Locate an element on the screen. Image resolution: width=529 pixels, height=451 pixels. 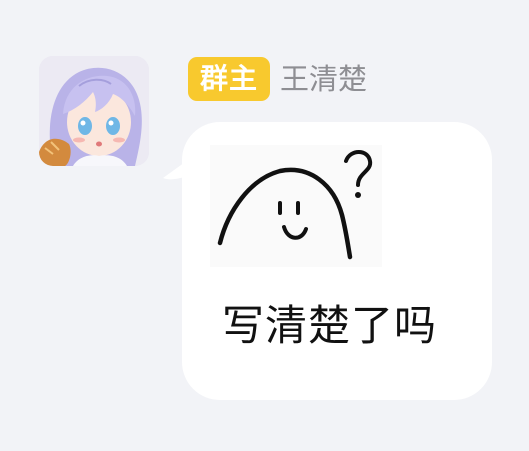
role-badge: 群主 is located at coordinates (229, 79).